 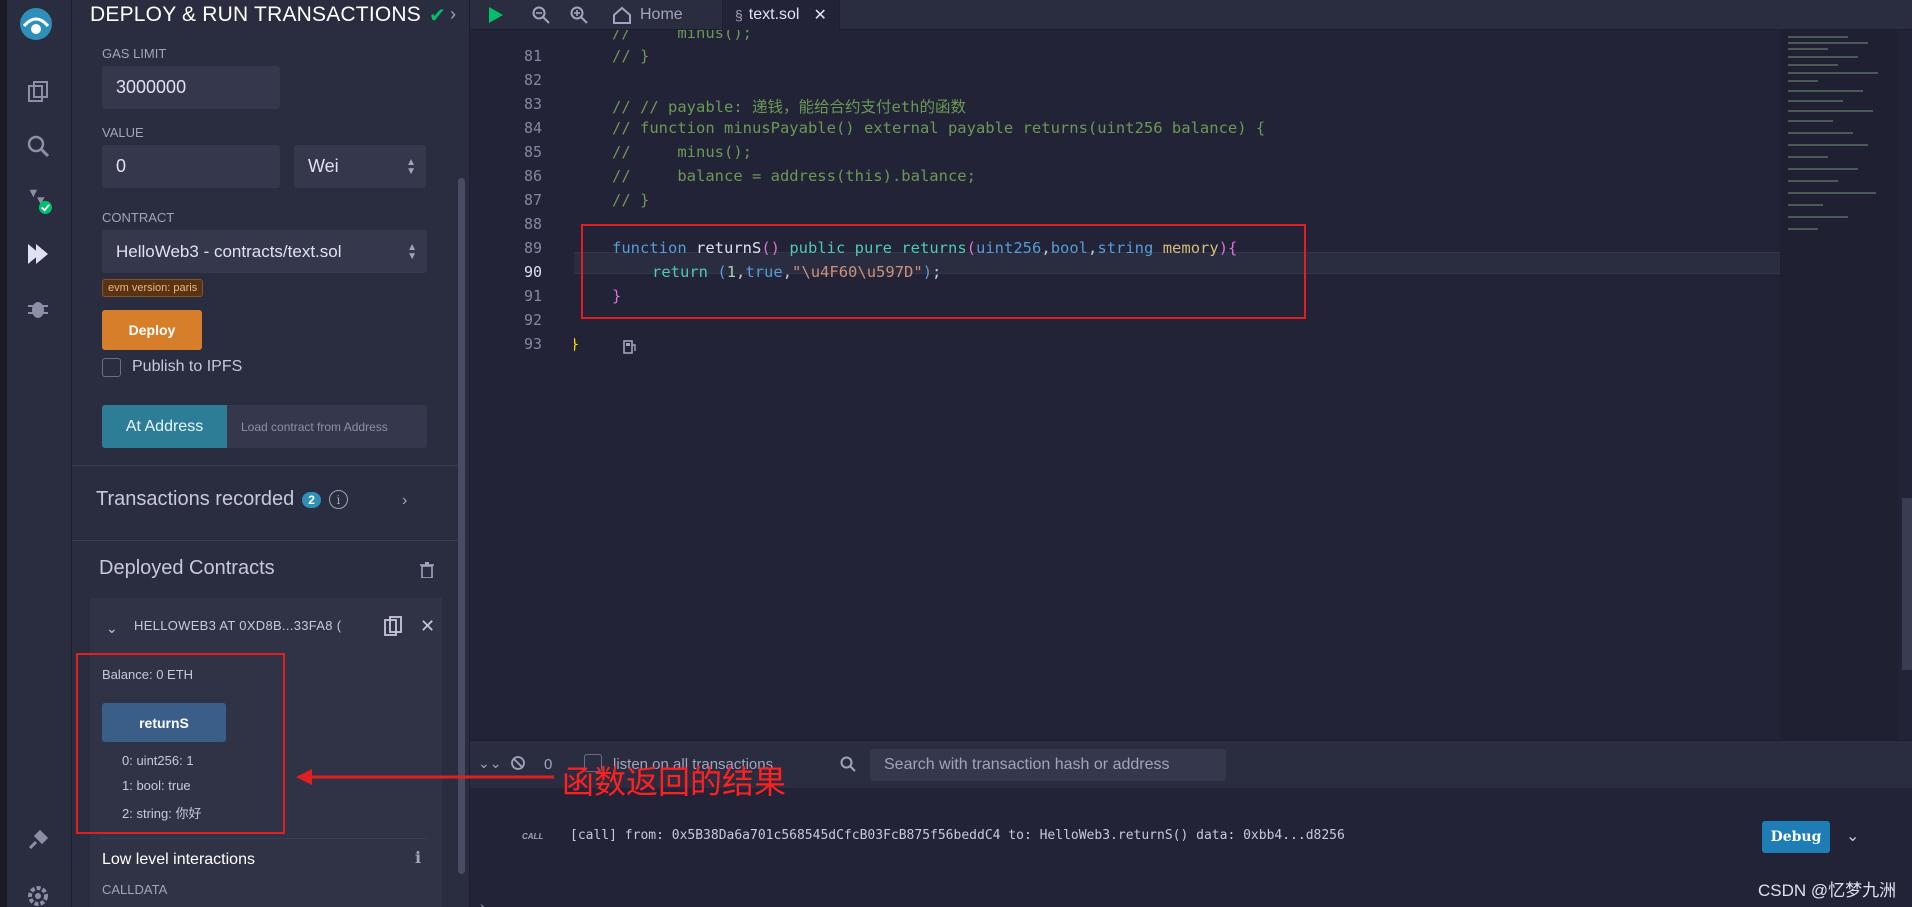 What do you see at coordinates (180, 743) in the screenshot?
I see `annotation-result-box` at bounding box center [180, 743].